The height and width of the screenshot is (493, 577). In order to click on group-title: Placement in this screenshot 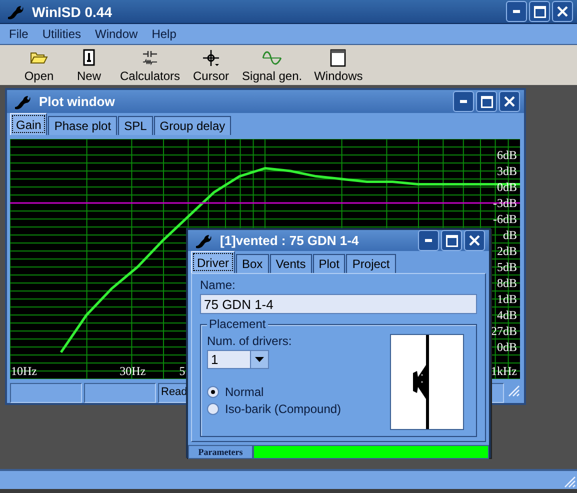, I will do `click(237, 324)`.